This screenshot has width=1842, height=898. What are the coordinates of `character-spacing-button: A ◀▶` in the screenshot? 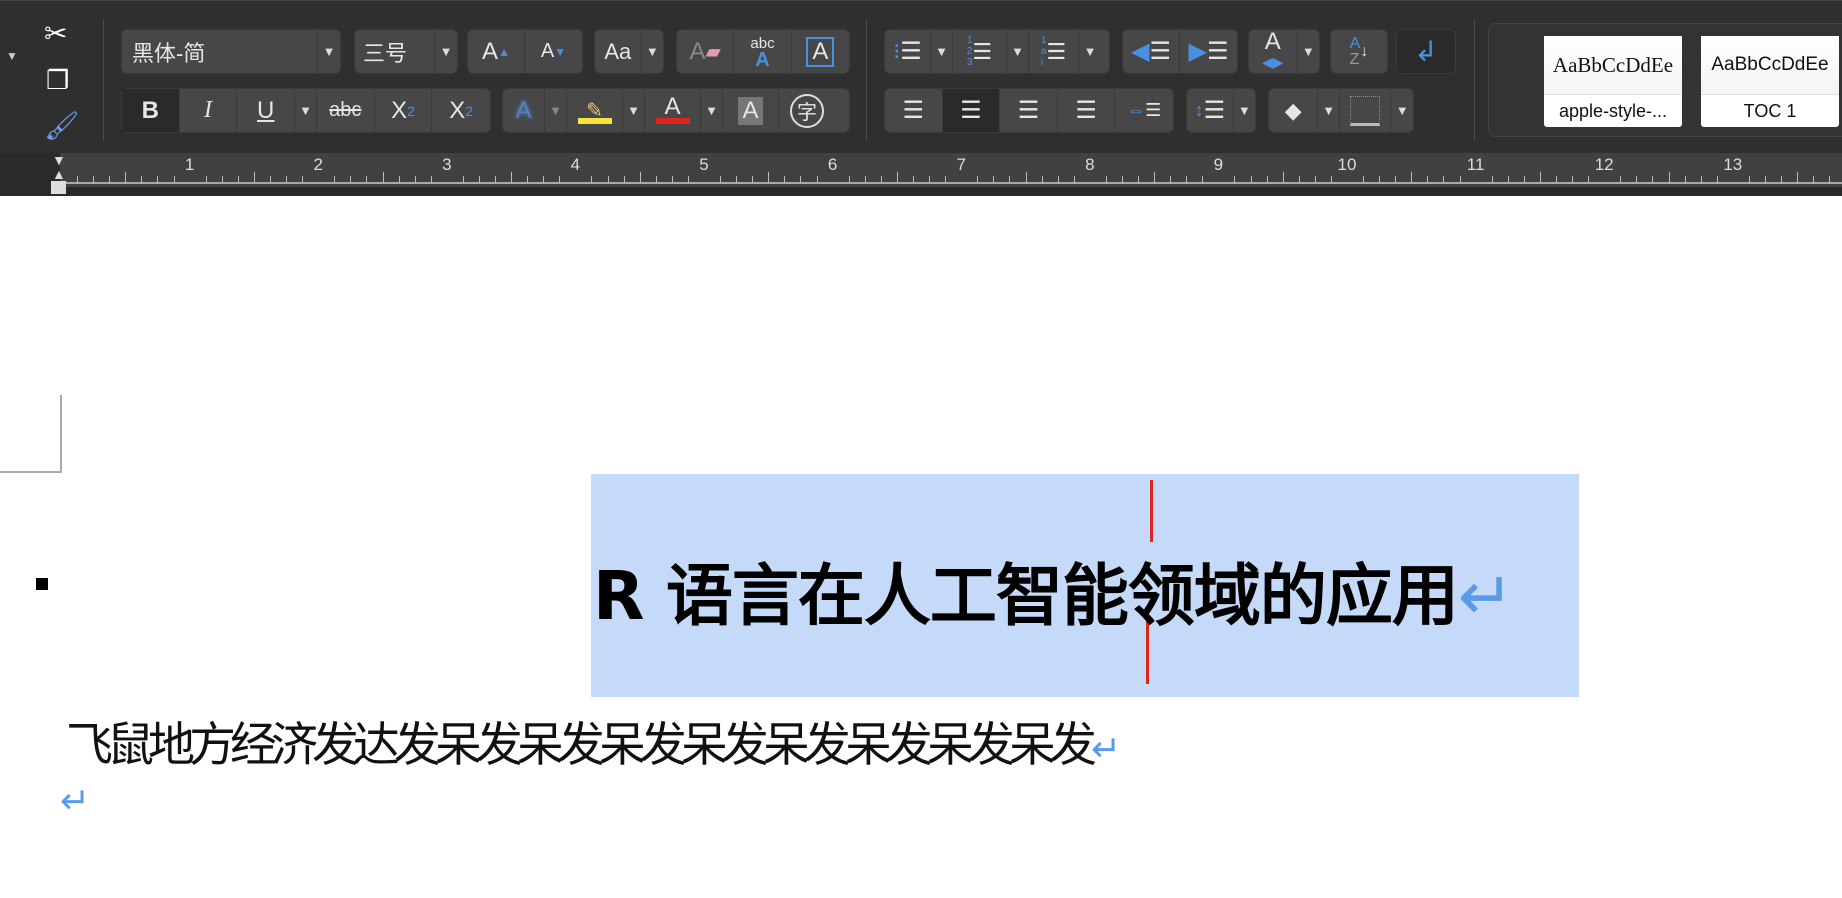 It's located at (1273, 51).